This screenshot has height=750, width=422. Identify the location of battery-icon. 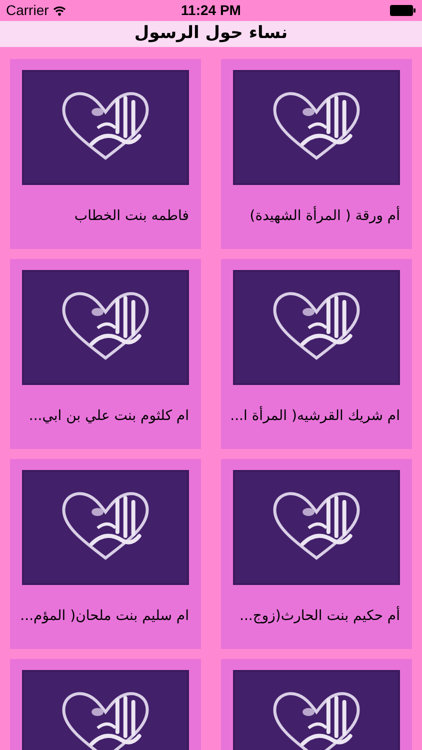
(403, 10).